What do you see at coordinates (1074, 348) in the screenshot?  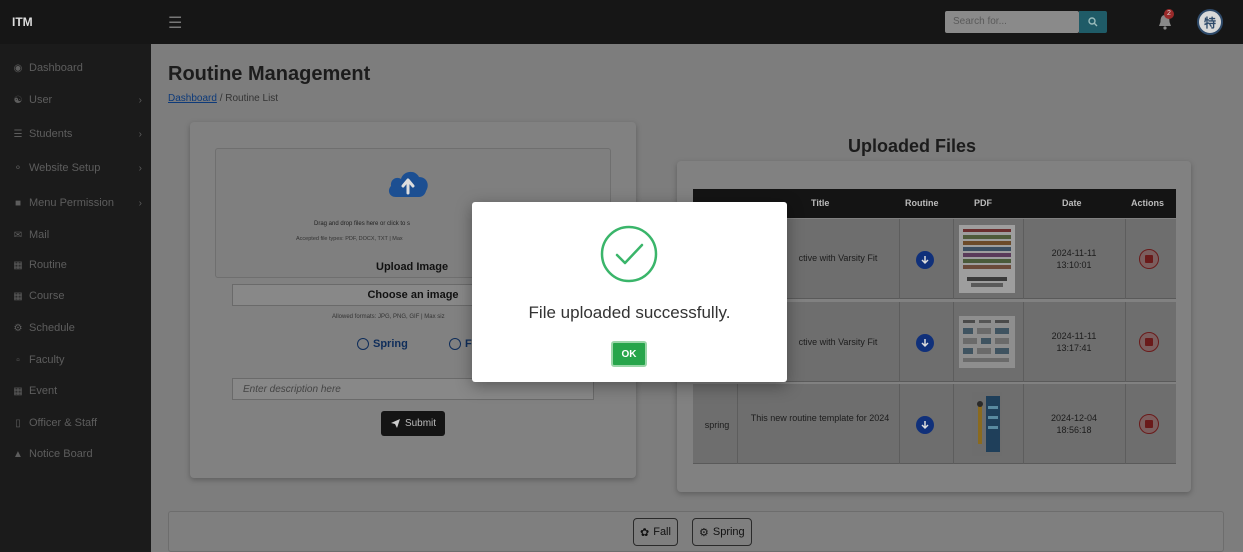 I see `row-time: 13:17:41` at bounding box center [1074, 348].